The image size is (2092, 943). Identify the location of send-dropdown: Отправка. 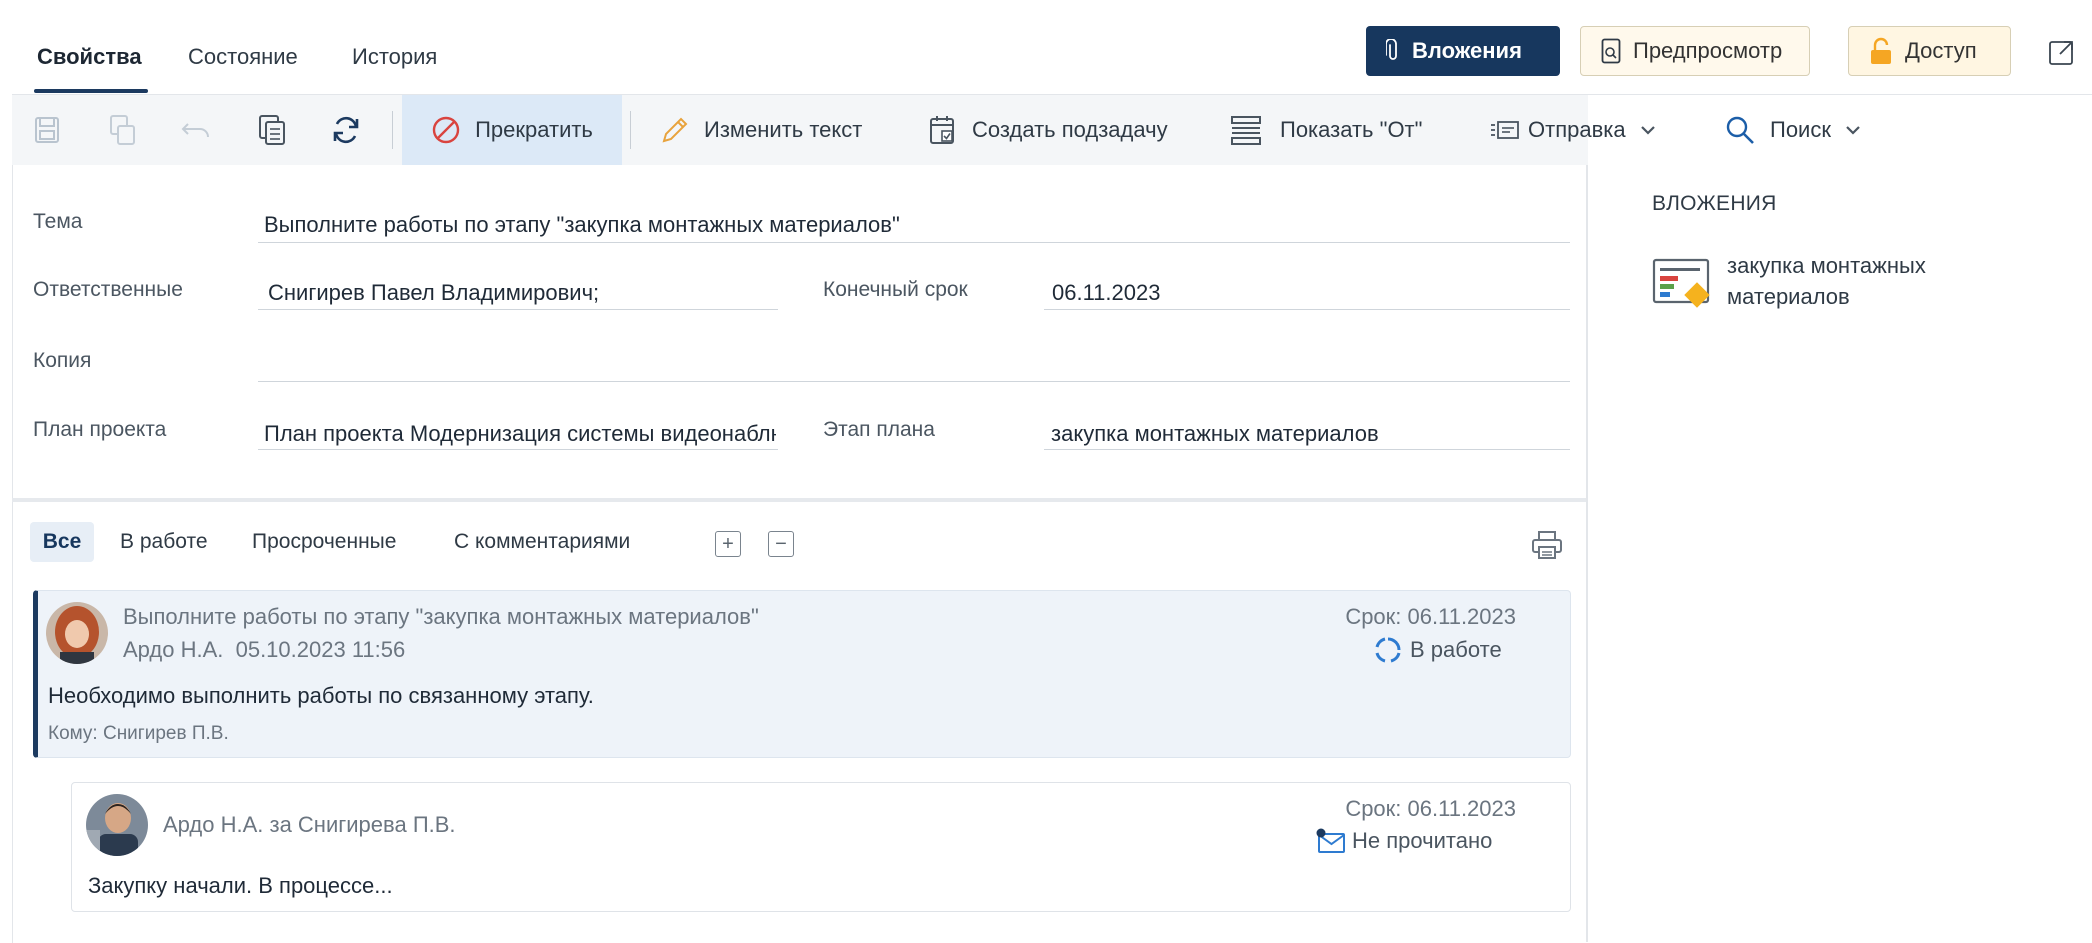
(1573, 130).